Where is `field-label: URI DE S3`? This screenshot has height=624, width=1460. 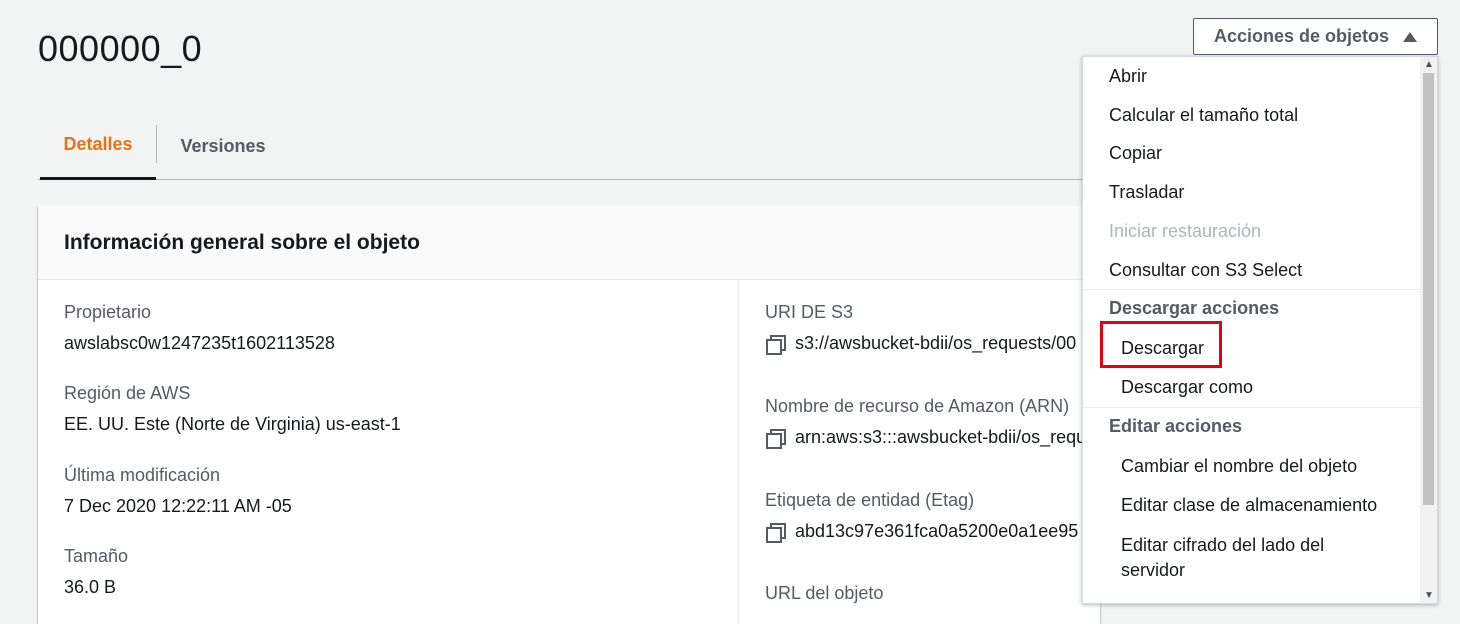
field-label: URI DE S3 is located at coordinates (809, 312).